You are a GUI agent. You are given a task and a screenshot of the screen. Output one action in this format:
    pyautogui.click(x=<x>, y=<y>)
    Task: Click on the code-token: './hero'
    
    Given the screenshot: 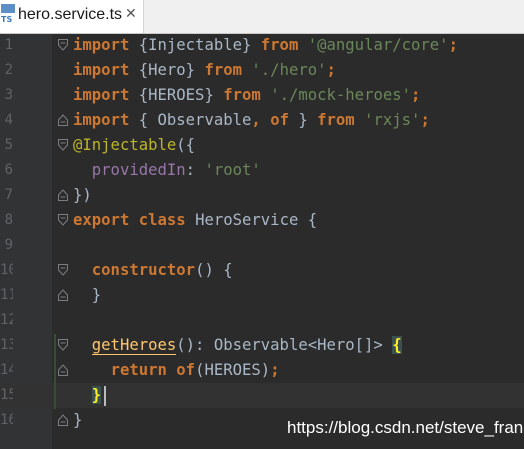 What is the action you would take?
    pyautogui.click(x=289, y=70)
    